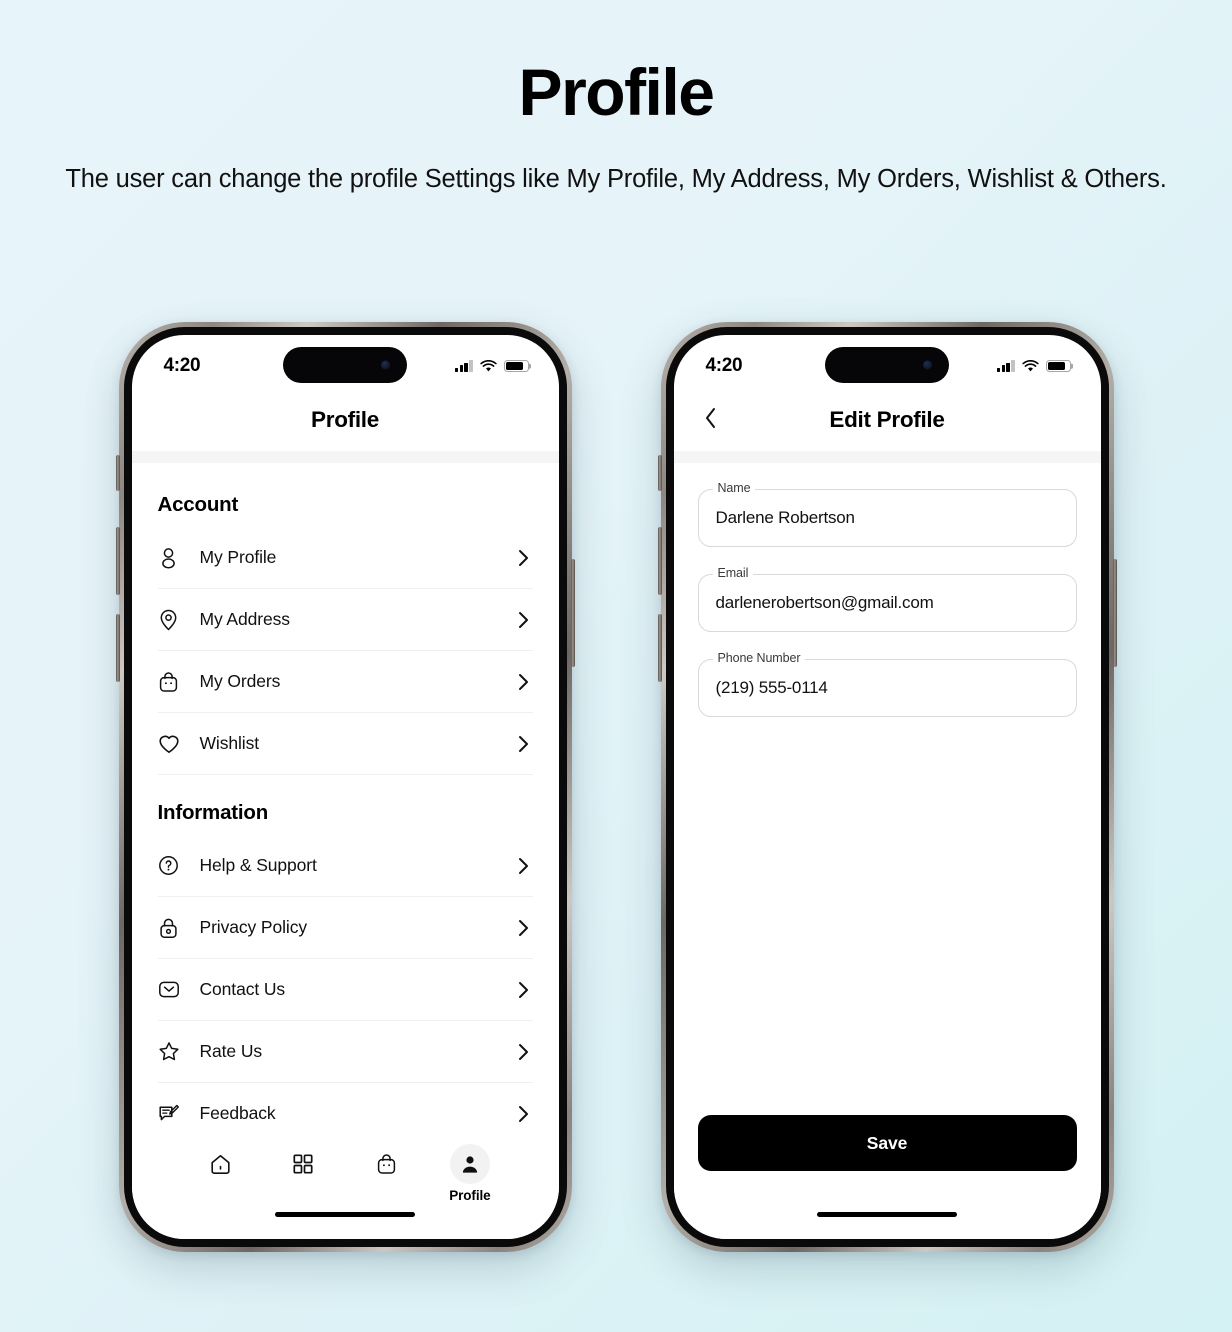  What do you see at coordinates (734, 488) in the screenshot?
I see `name-field-label: Name` at bounding box center [734, 488].